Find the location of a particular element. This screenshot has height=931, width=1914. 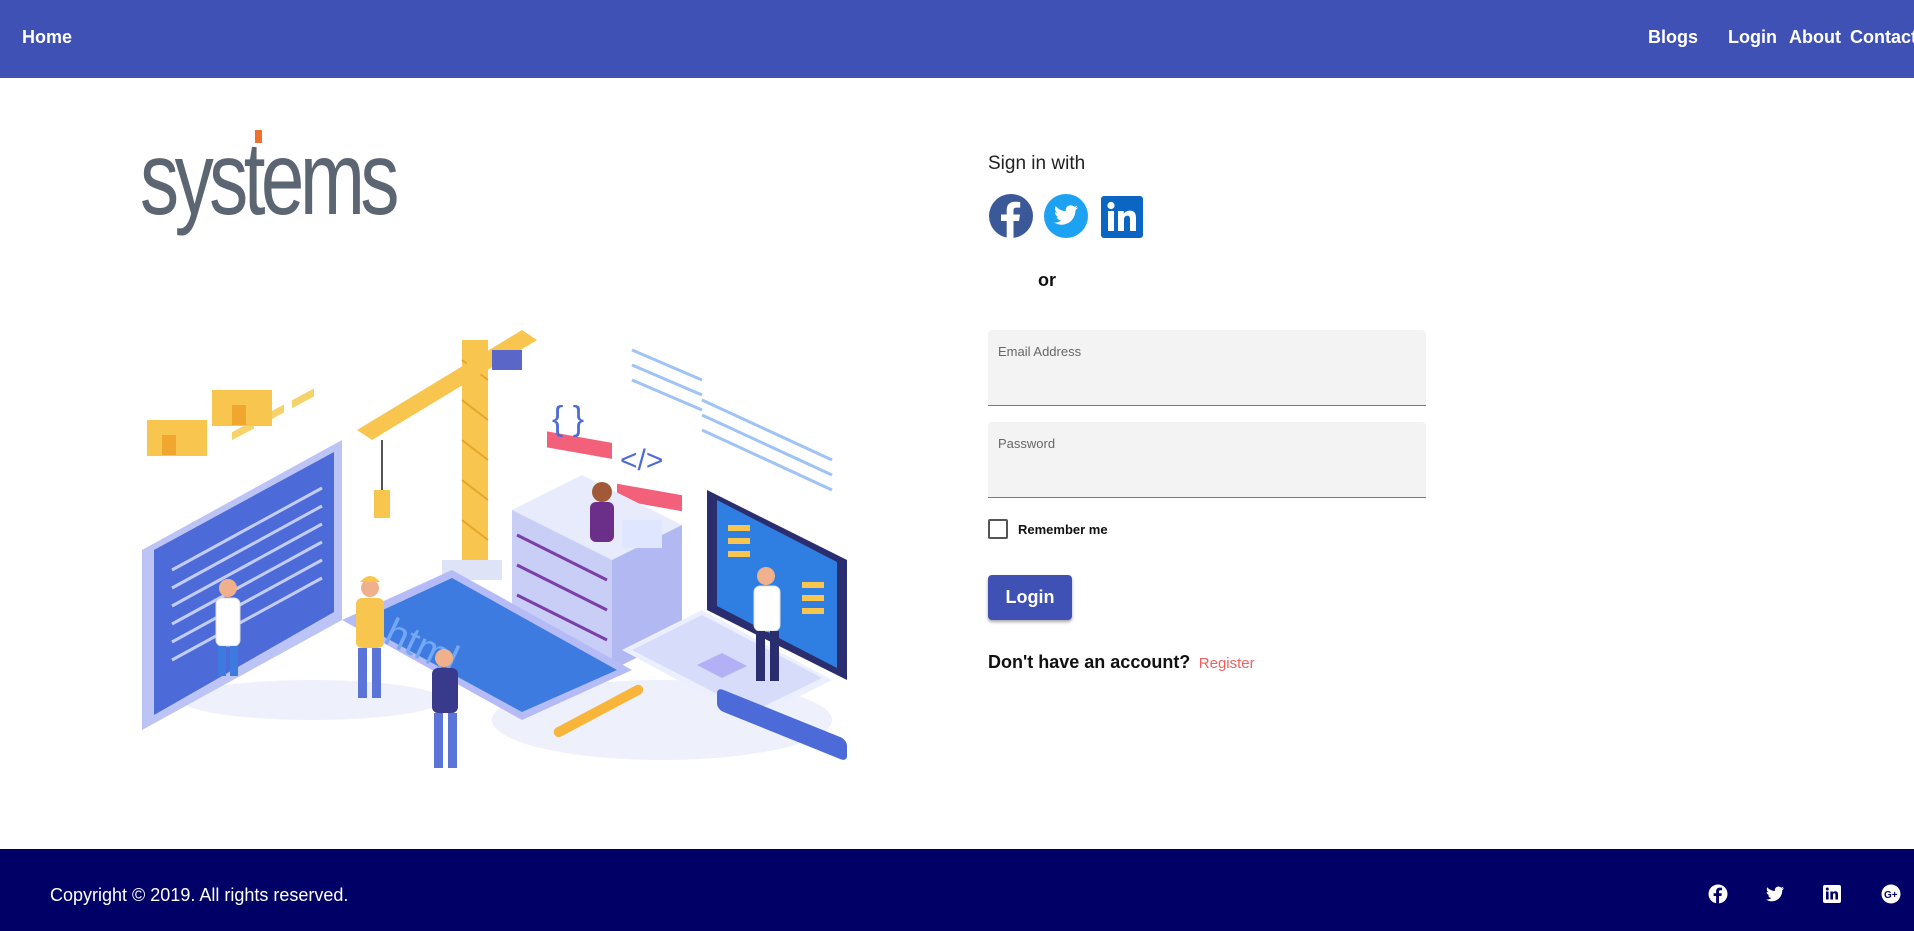

register-link: Register is located at coordinates (1227, 663).